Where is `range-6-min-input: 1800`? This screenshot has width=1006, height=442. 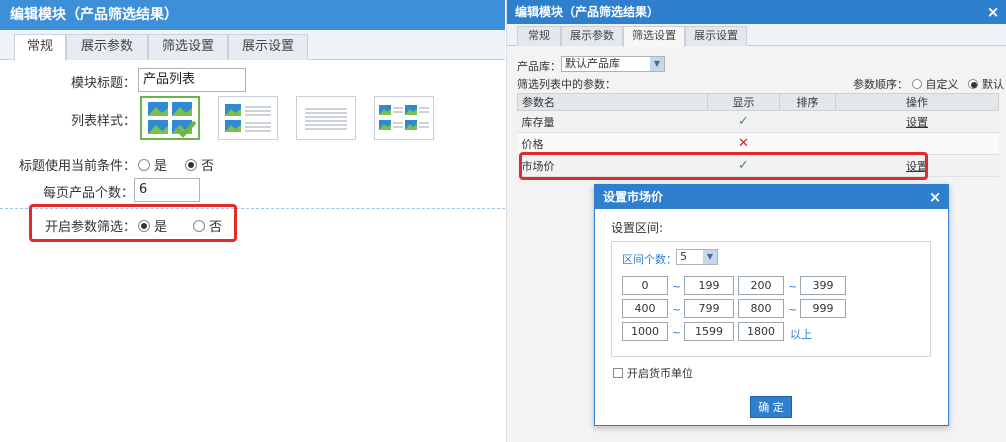 range-6-min-input: 1800 is located at coordinates (761, 331).